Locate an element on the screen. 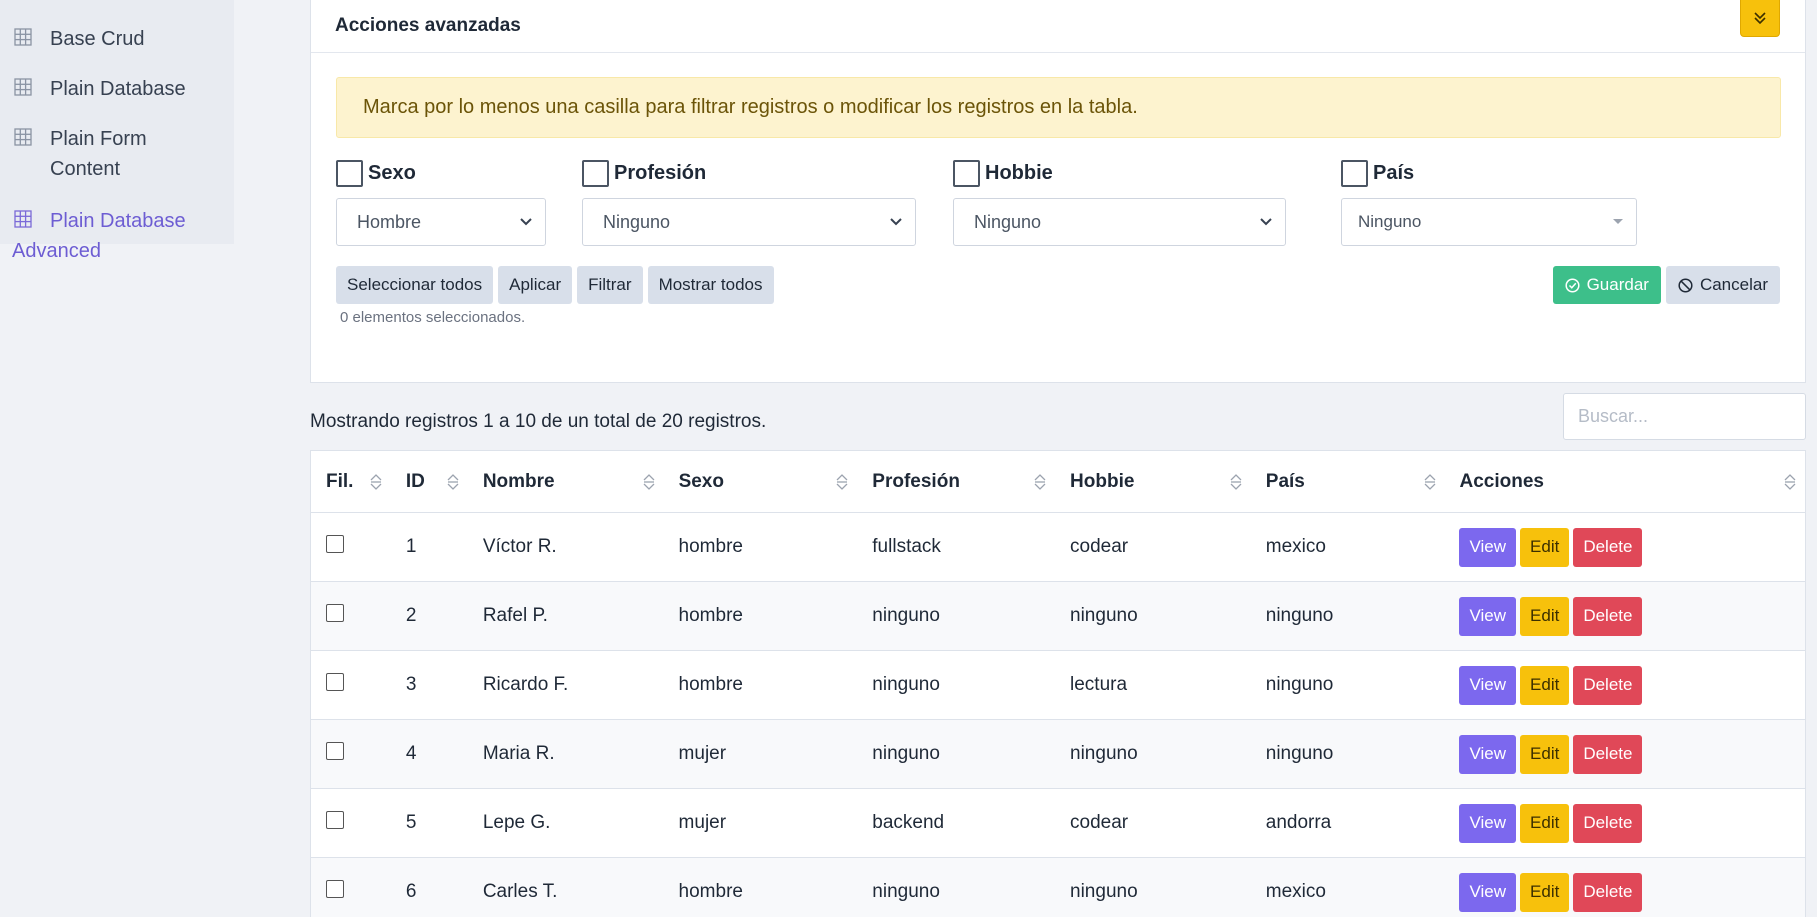 The image size is (1817, 917). column-header-fil: Fil. is located at coordinates (351, 481).